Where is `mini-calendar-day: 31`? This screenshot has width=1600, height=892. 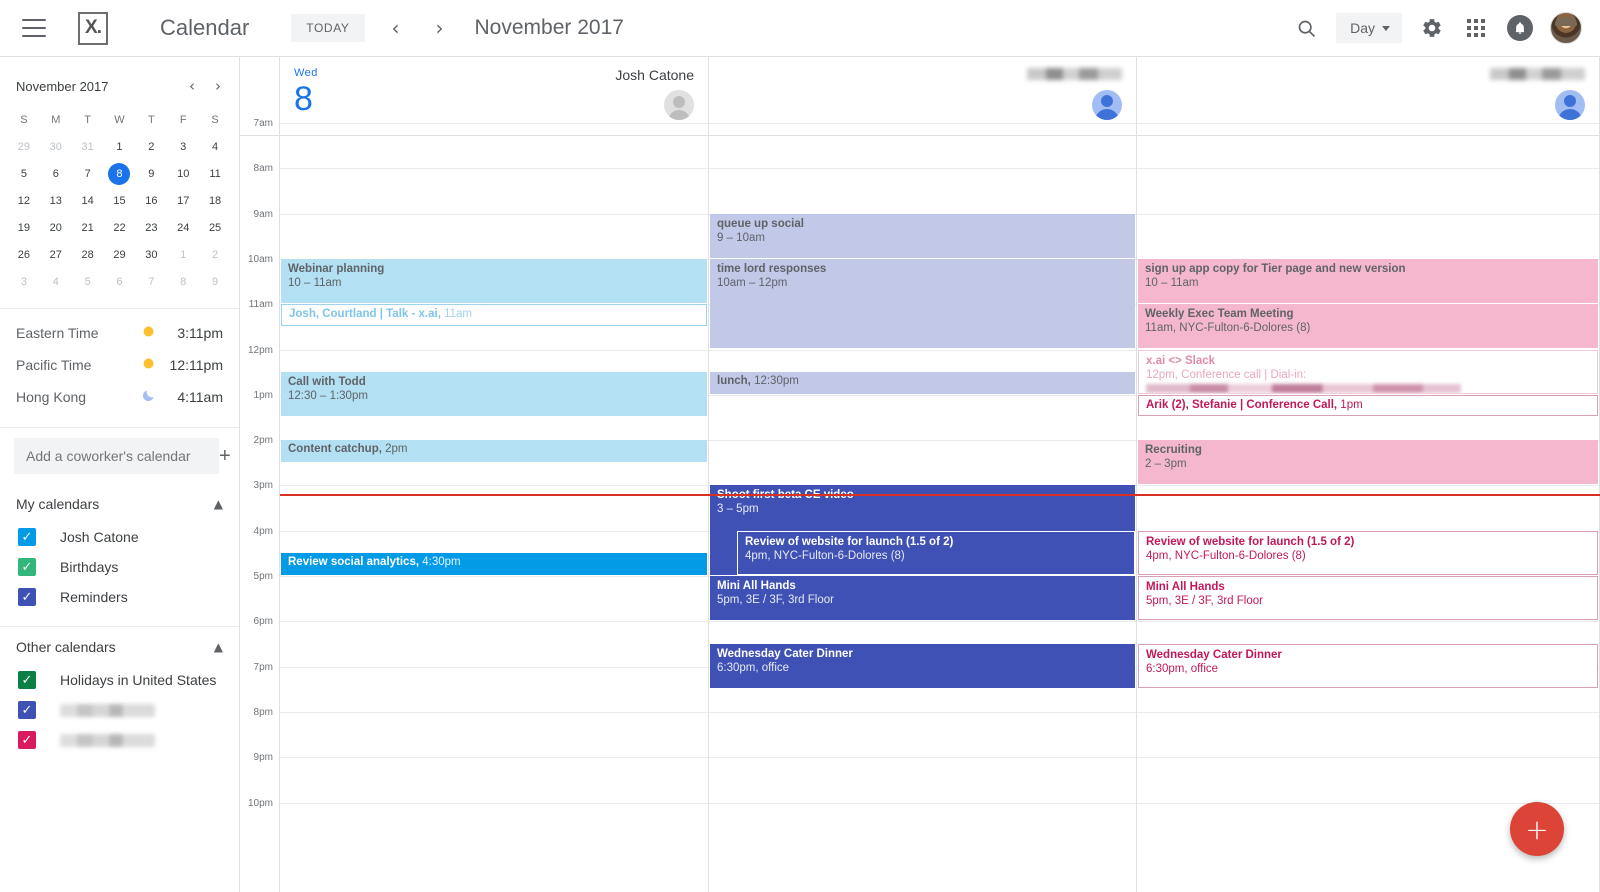 mini-calendar-day: 31 is located at coordinates (88, 146).